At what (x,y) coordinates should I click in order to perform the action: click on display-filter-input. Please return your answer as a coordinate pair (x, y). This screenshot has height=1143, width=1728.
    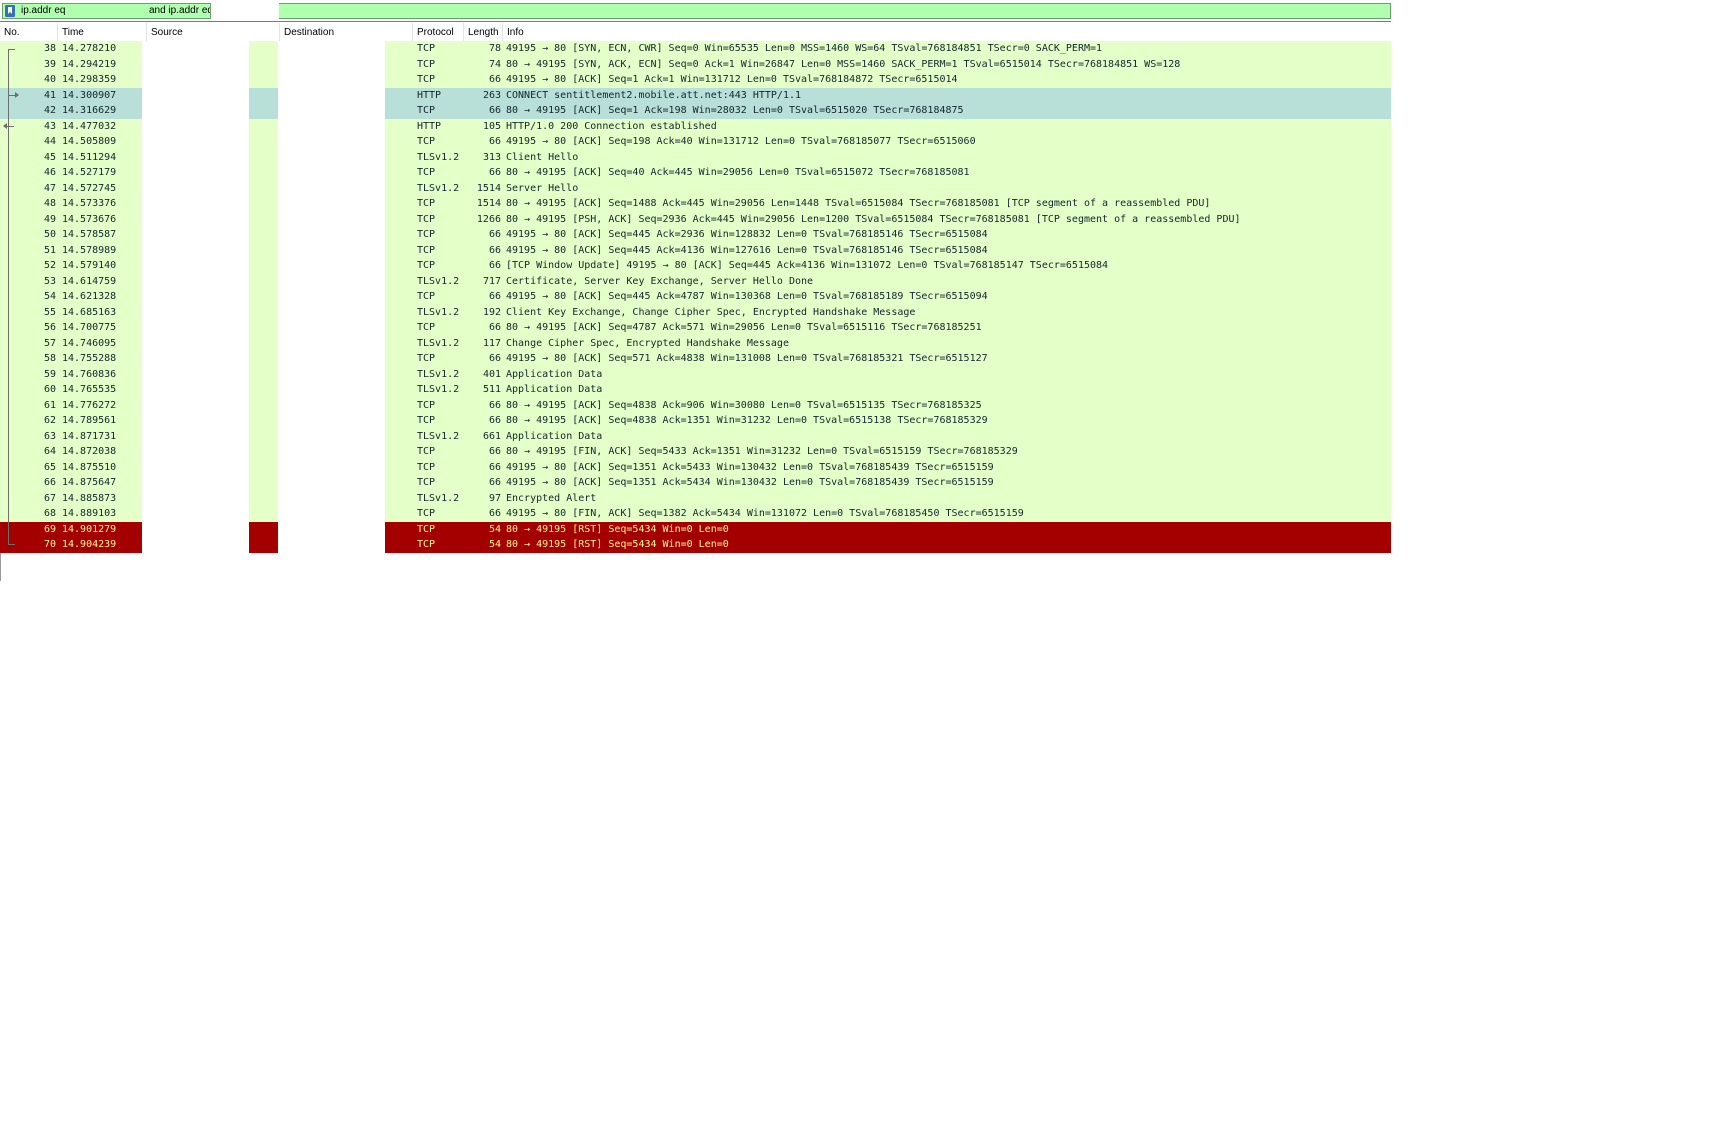
    Looking at the image, I should click on (835, 11).